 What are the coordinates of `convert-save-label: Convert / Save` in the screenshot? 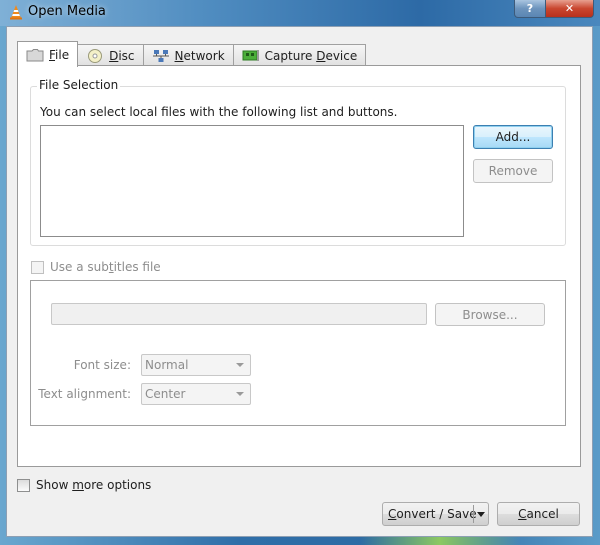 It's located at (432, 514).